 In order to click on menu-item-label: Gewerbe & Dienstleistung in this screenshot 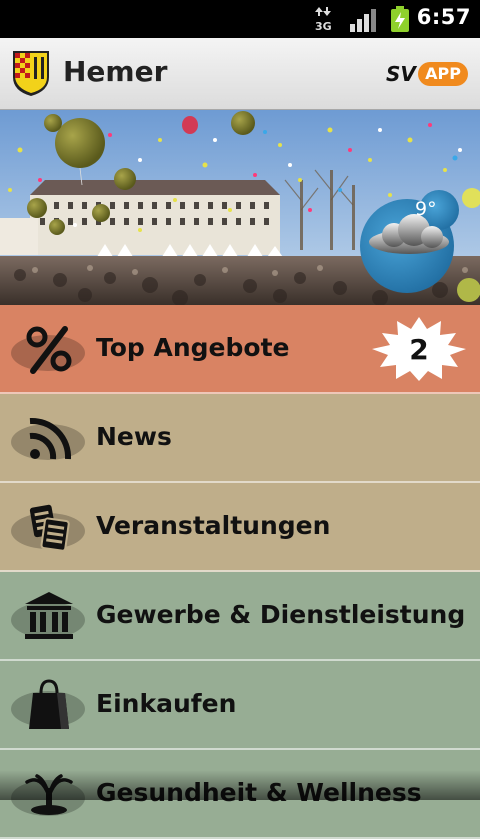, I will do `click(281, 614)`.